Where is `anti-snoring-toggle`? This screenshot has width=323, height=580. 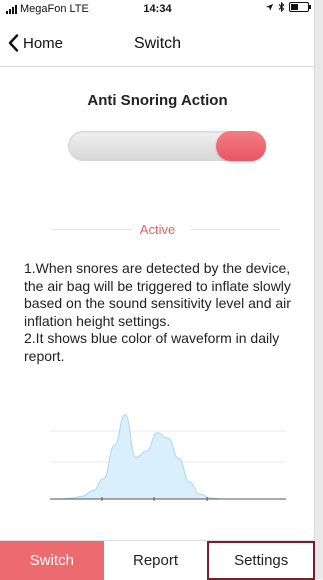
anti-snoring-toggle is located at coordinates (167, 146).